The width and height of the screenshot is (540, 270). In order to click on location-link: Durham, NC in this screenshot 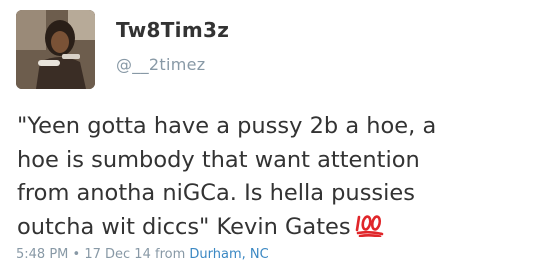, I will do `click(228, 254)`.